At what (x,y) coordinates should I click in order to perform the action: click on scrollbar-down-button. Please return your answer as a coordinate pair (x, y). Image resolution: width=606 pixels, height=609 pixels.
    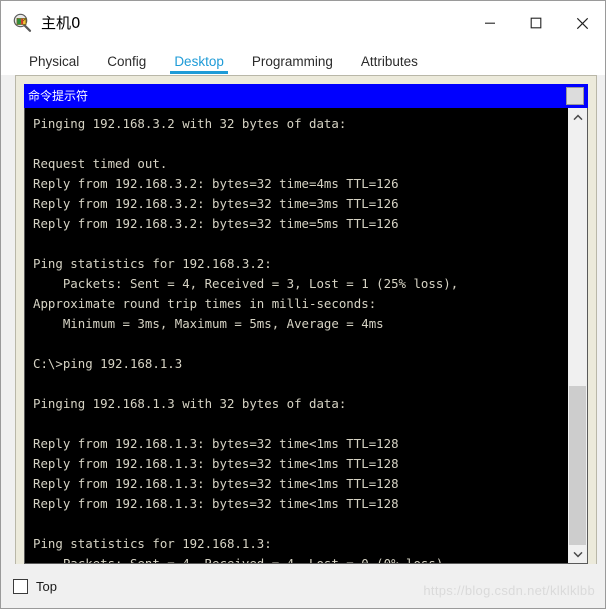
    Looking at the image, I should click on (577, 554).